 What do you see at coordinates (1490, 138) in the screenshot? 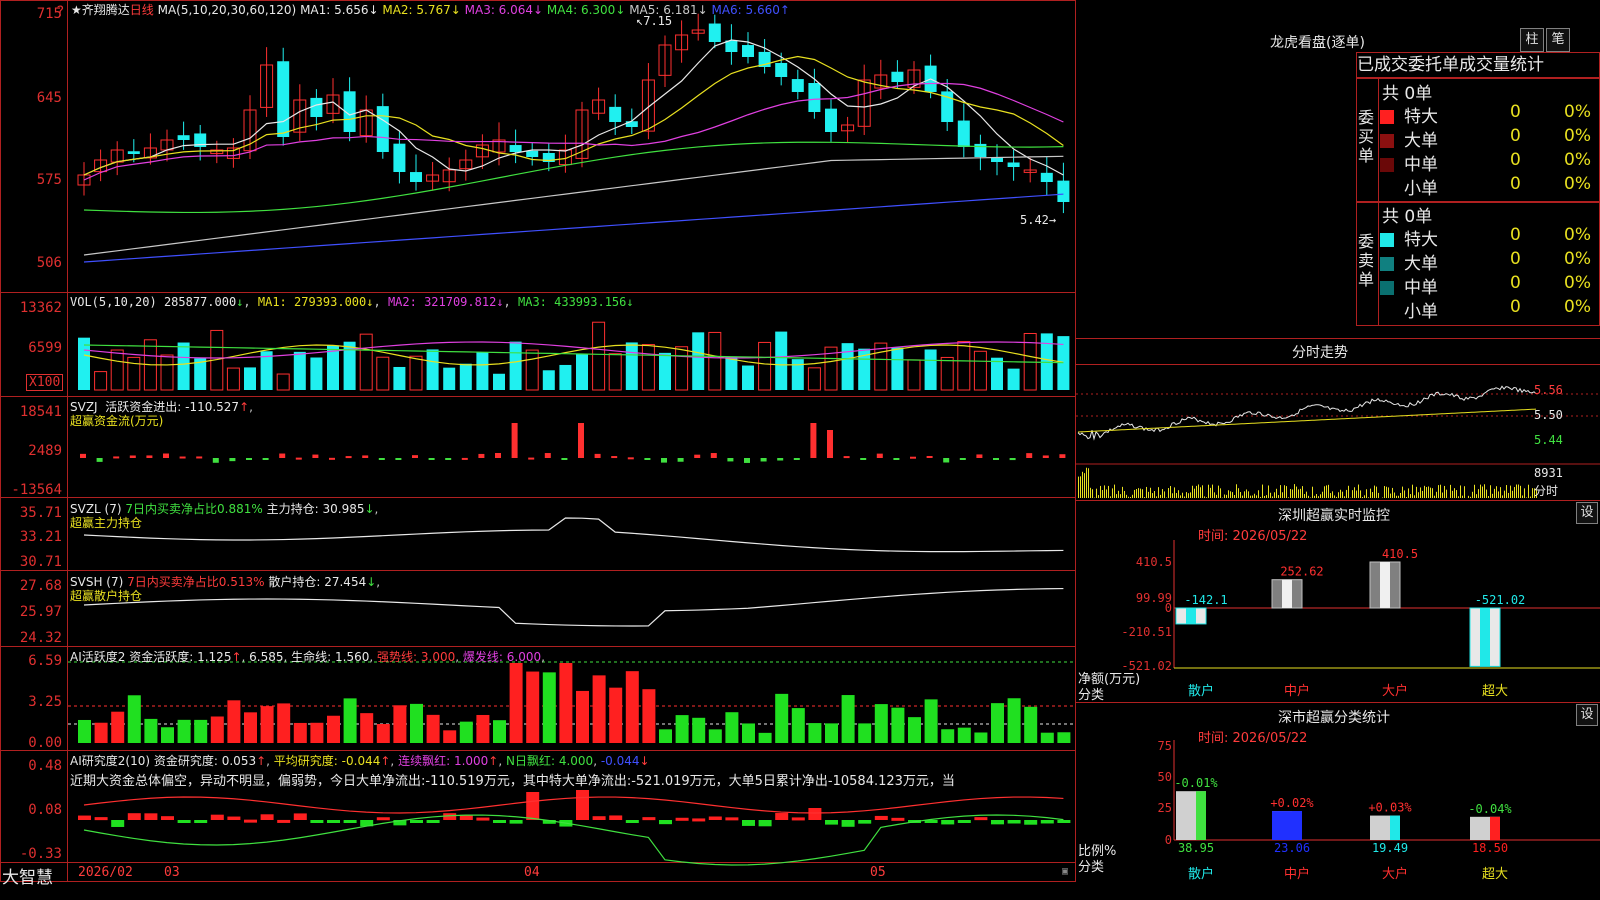
I see `buy-row-1: 大单 0 0%` at bounding box center [1490, 138].